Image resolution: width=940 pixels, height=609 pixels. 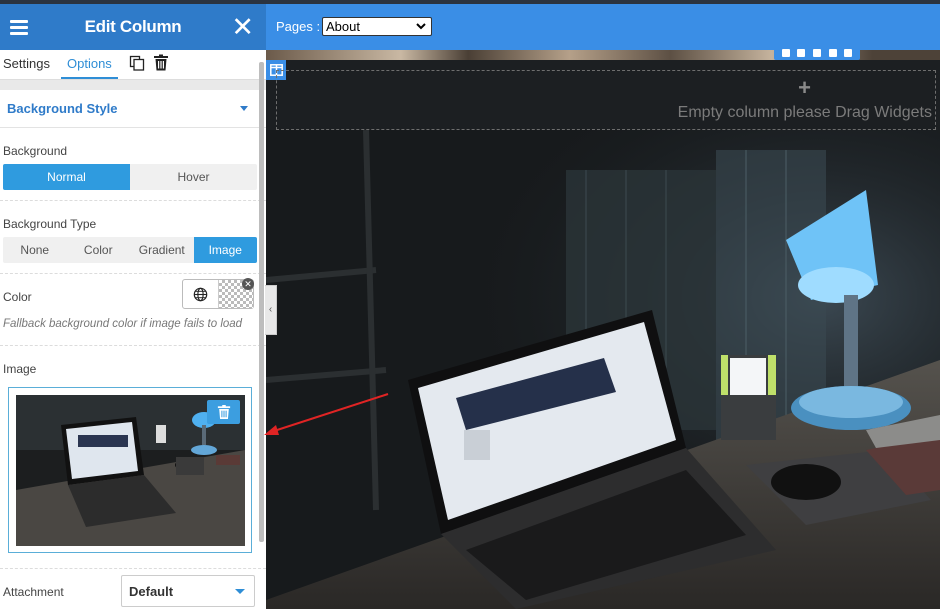 I want to click on pages-select: About, so click(x=377, y=26).